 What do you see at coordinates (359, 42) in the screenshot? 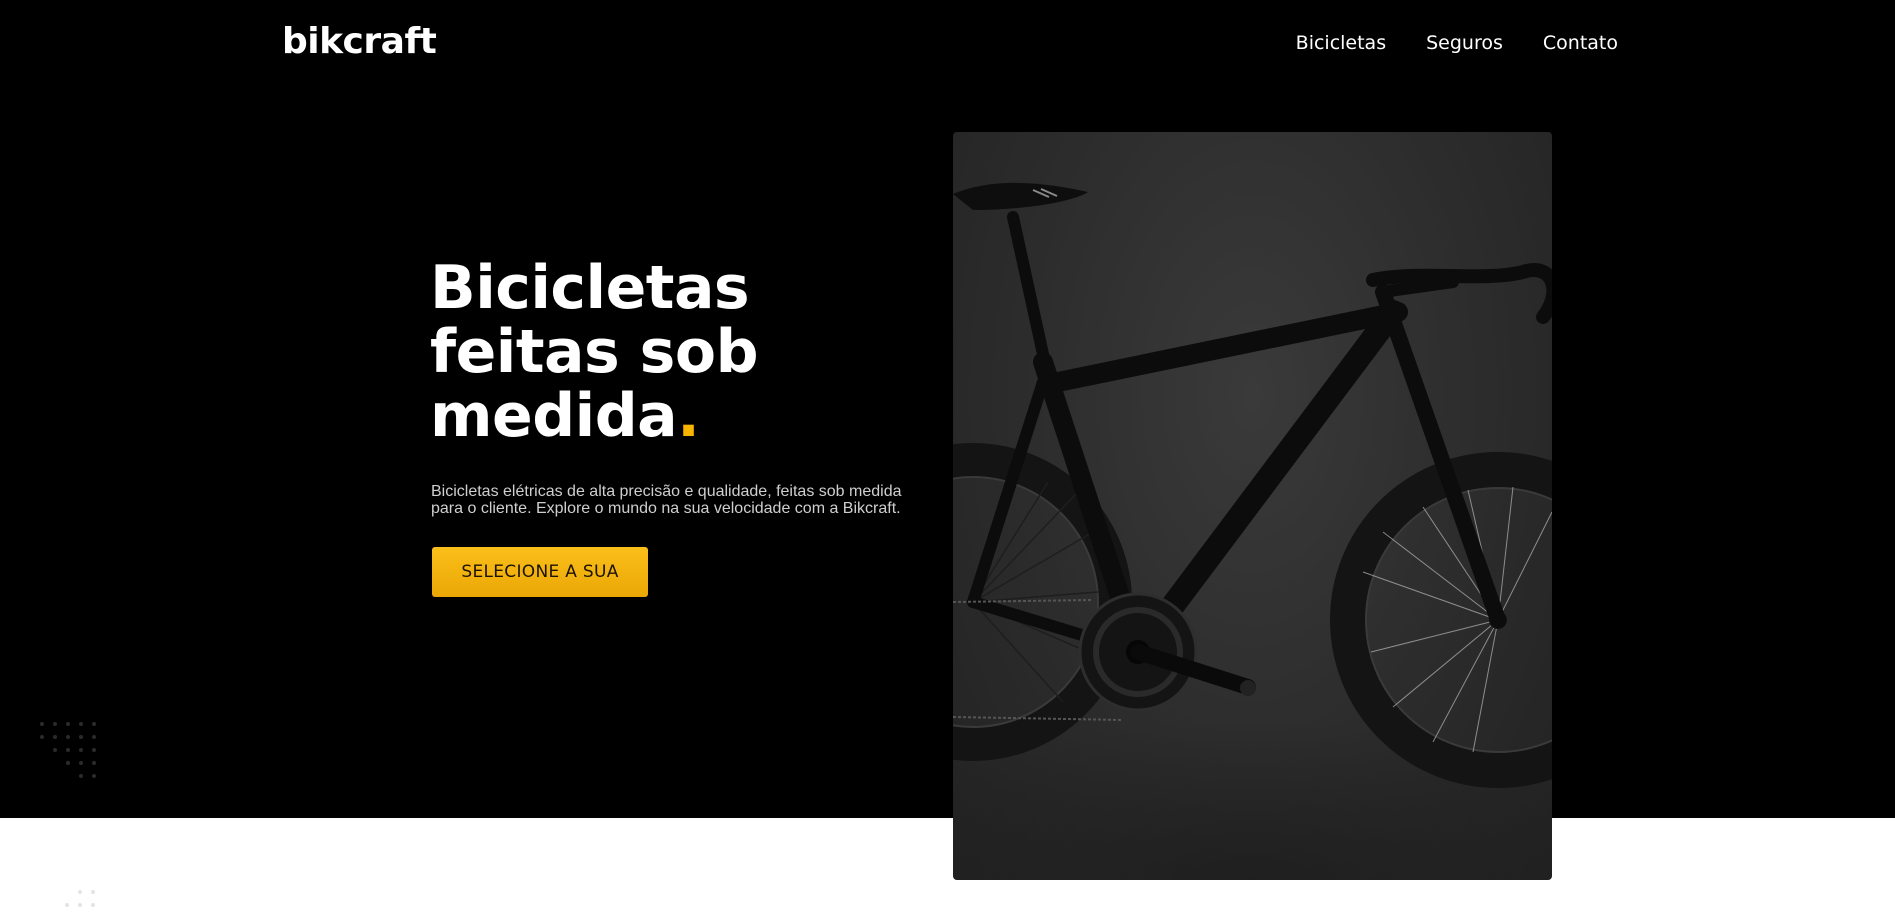
I see `logo: bikcraft` at bounding box center [359, 42].